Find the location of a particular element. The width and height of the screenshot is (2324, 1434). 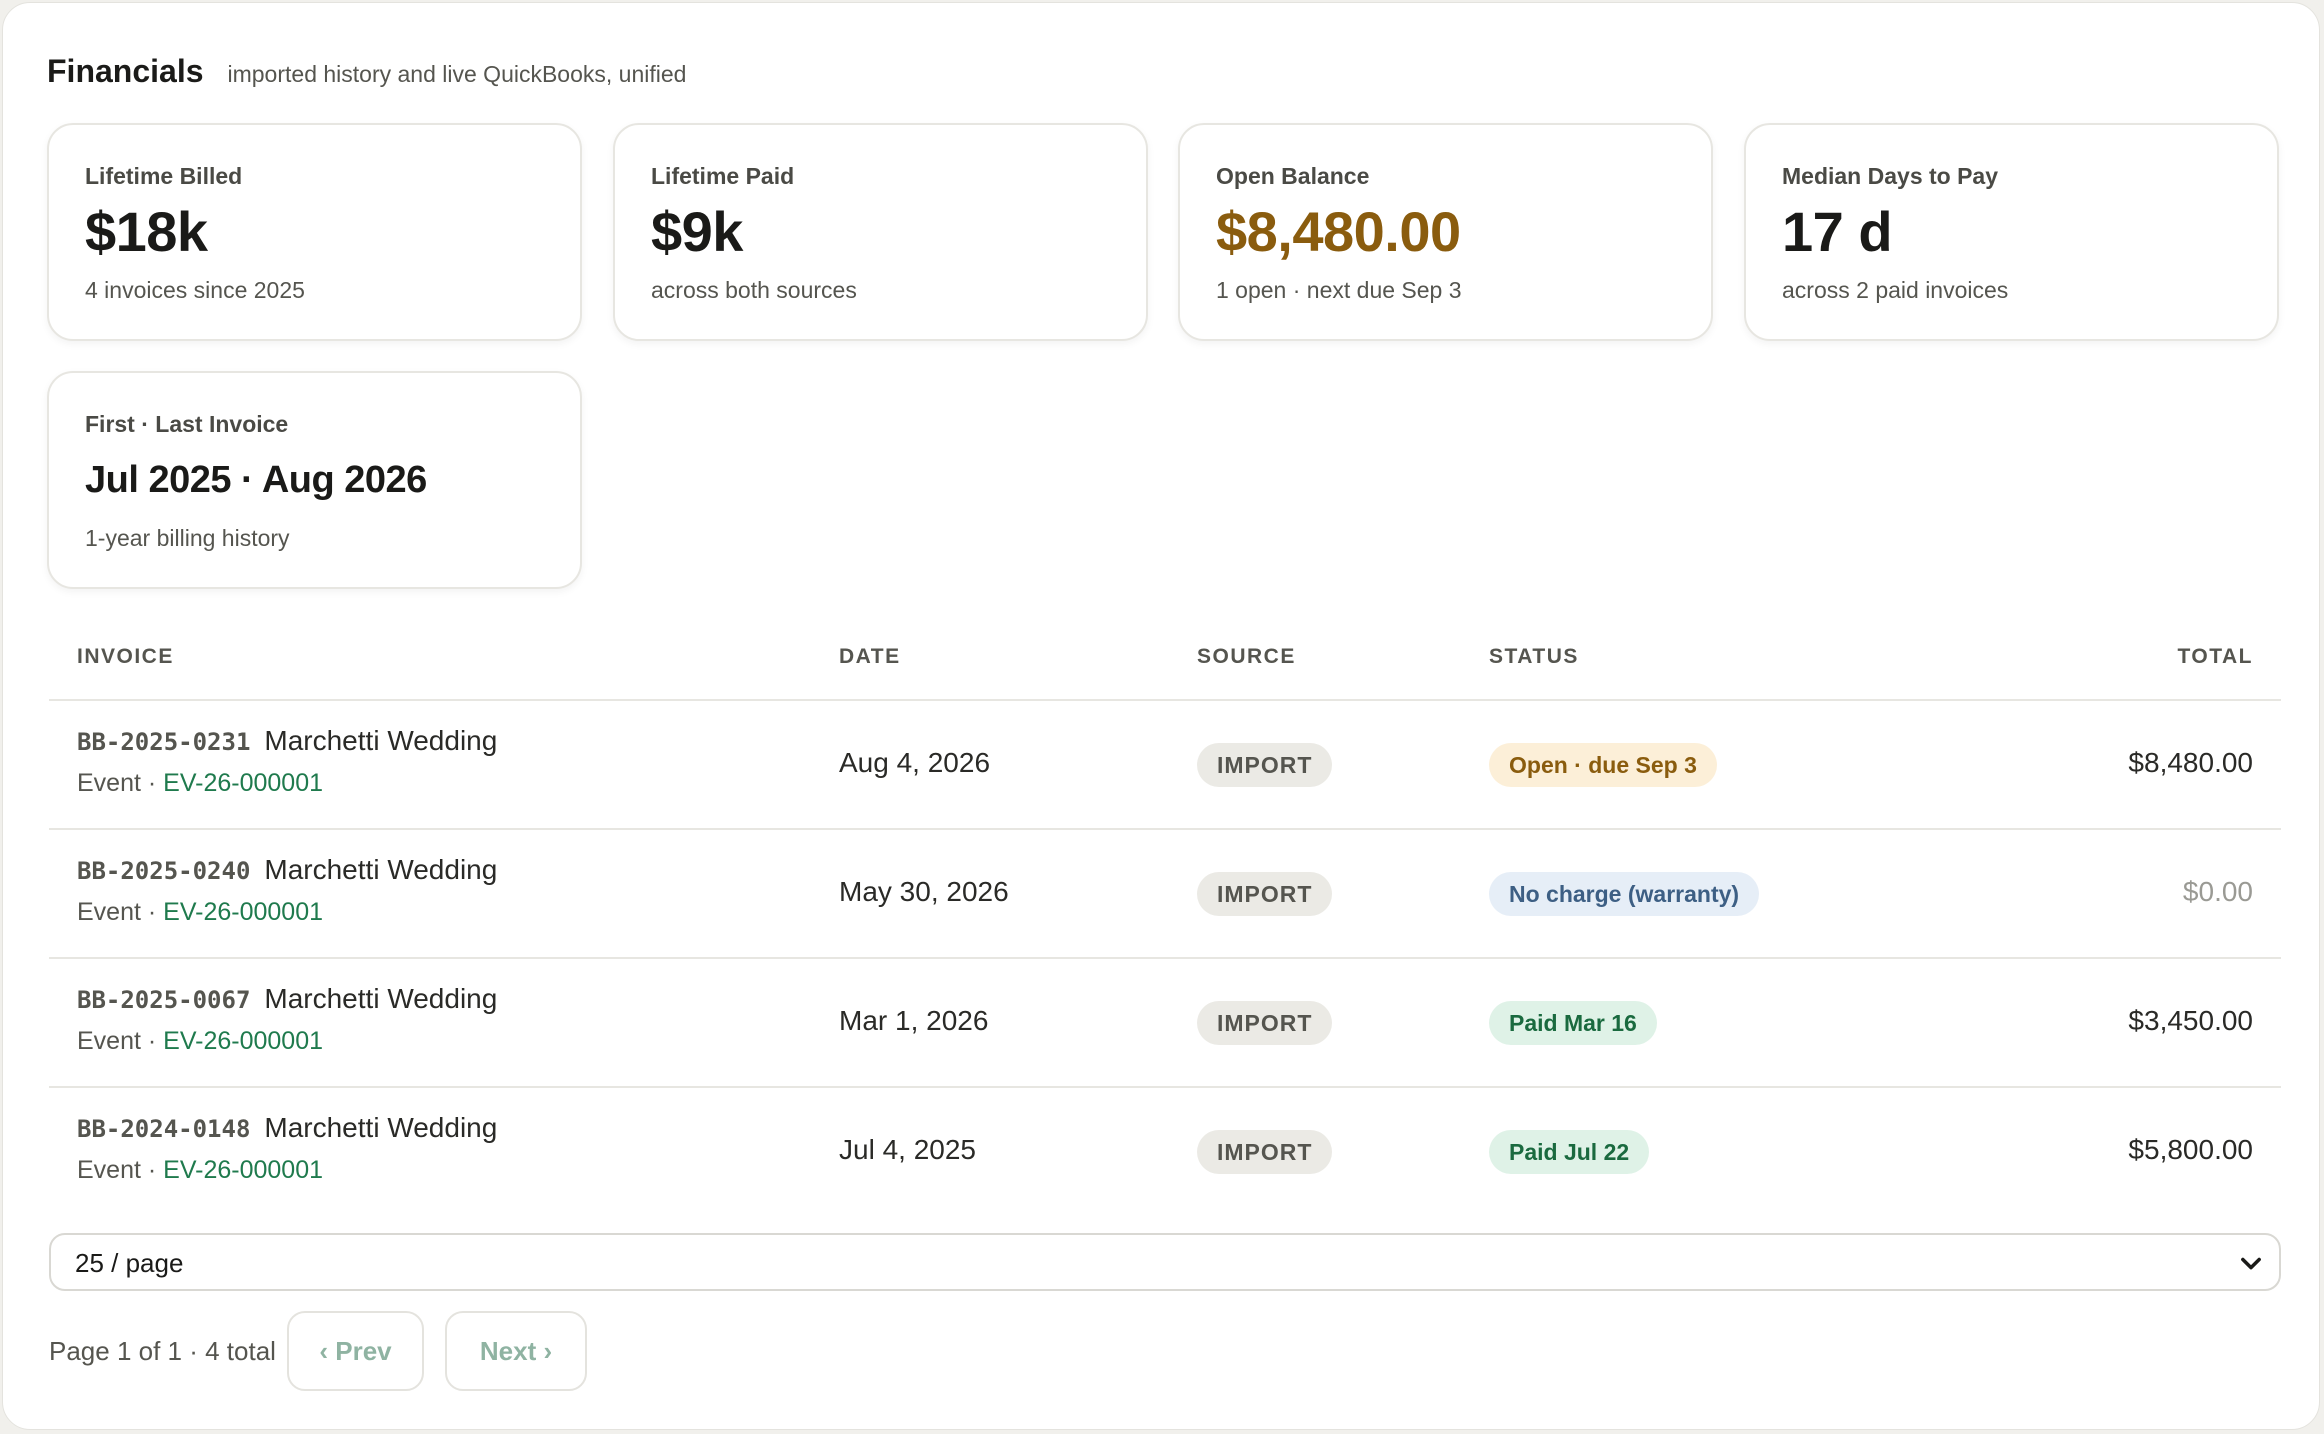

pagination-summary: Page 1 of 1 · 4 total is located at coordinates (162, 1351).